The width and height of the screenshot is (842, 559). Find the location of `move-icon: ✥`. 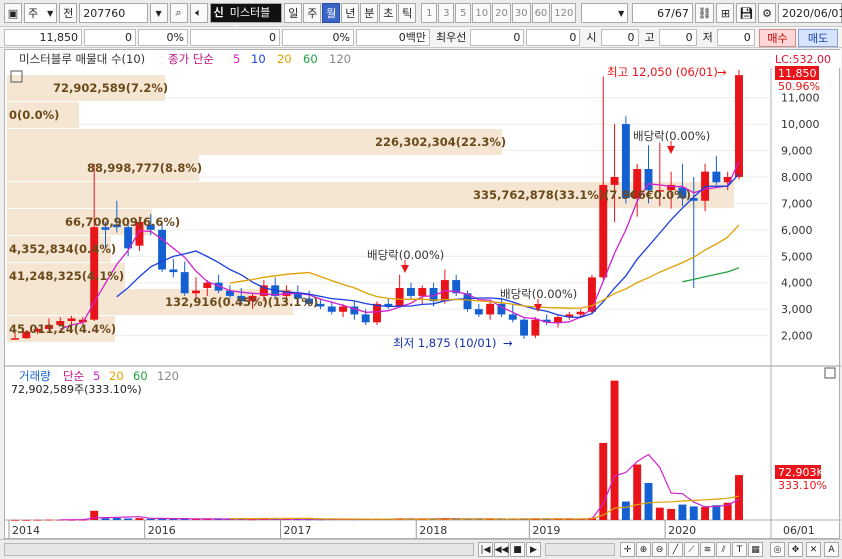

move-icon: ✥ is located at coordinates (795, 549).